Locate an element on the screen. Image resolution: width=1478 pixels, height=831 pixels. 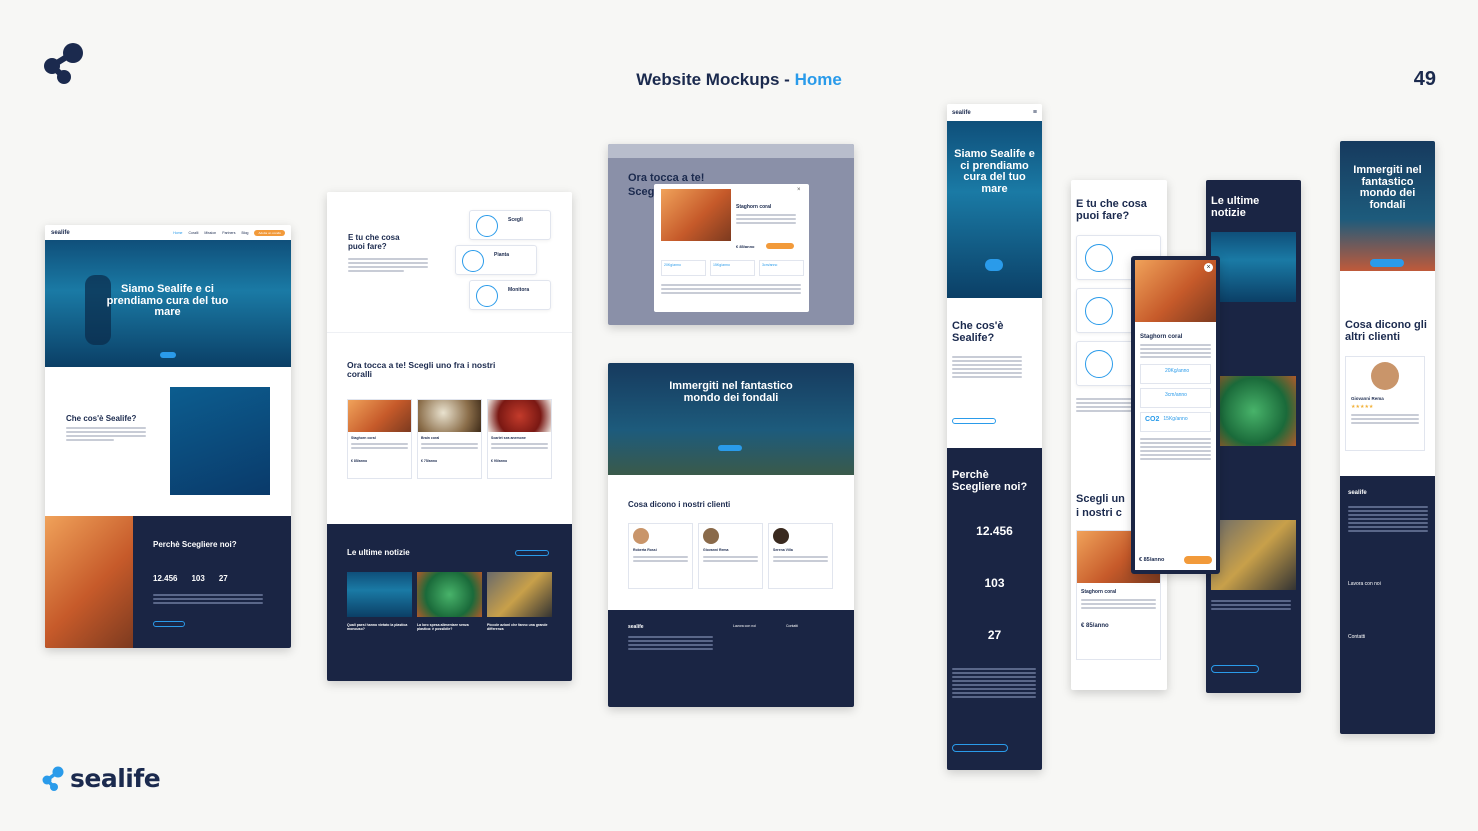
mobile2-corals-title-2: i nostri c is located at coordinates (1099, 513).